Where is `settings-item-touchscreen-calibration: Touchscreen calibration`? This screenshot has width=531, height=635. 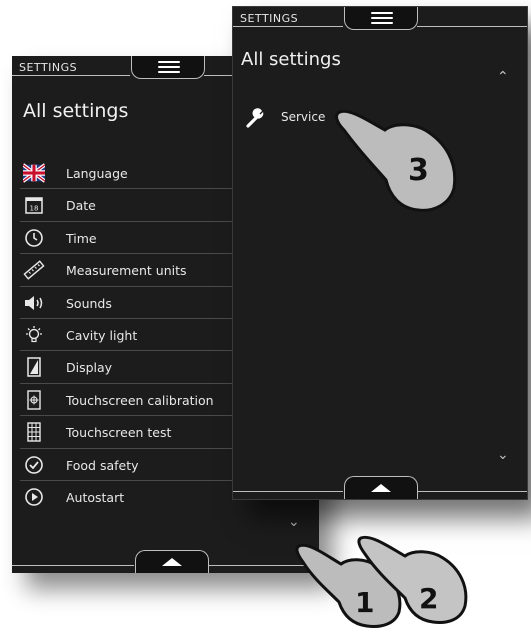 settings-item-touchscreen-calibration: Touchscreen calibration is located at coordinates (132, 400).